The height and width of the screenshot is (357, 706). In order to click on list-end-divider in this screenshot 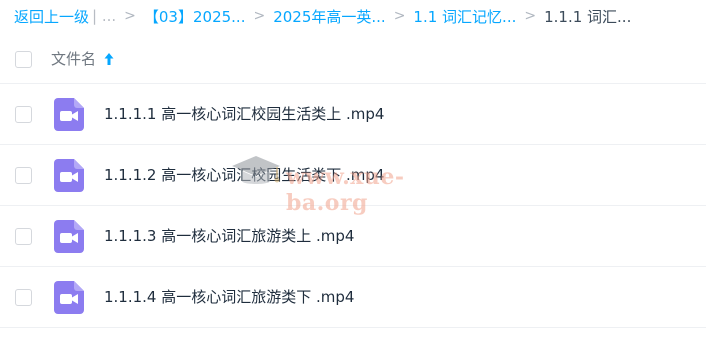, I will do `click(353, 342)`.